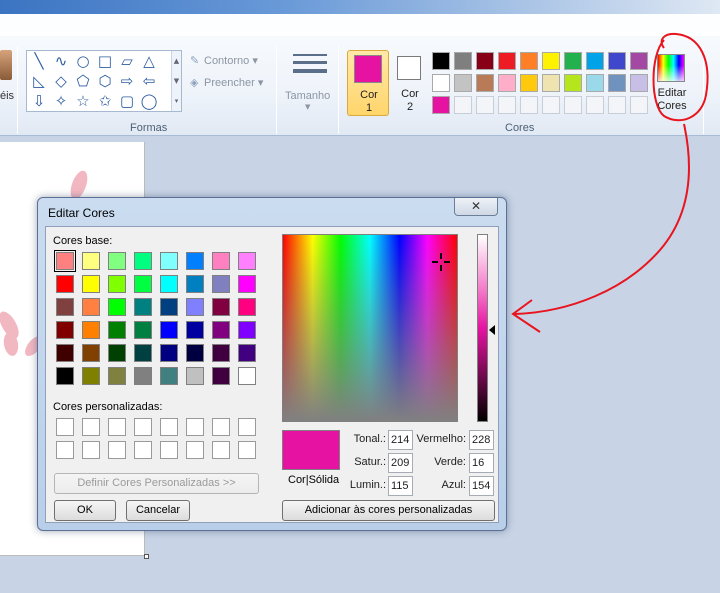  Describe the element at coordinates (39, 101) in the screenshot. I see `shape-2-0-icon: ⇩` at that location.